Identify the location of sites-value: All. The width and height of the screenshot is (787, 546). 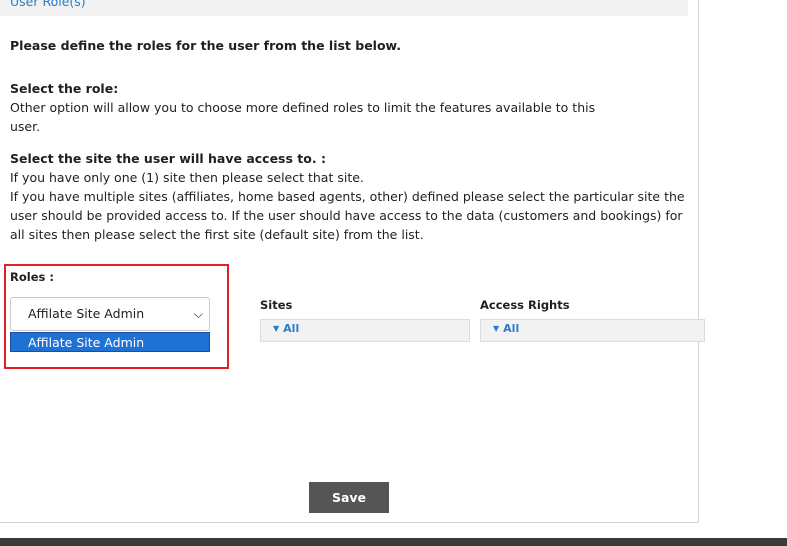
(291, 328).